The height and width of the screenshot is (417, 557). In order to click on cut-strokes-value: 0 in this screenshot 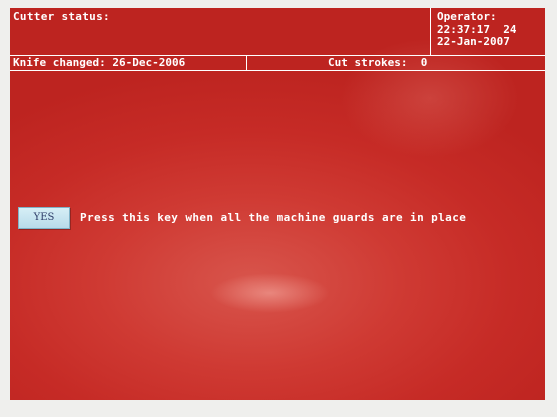, I will do `click(424, 62)`.